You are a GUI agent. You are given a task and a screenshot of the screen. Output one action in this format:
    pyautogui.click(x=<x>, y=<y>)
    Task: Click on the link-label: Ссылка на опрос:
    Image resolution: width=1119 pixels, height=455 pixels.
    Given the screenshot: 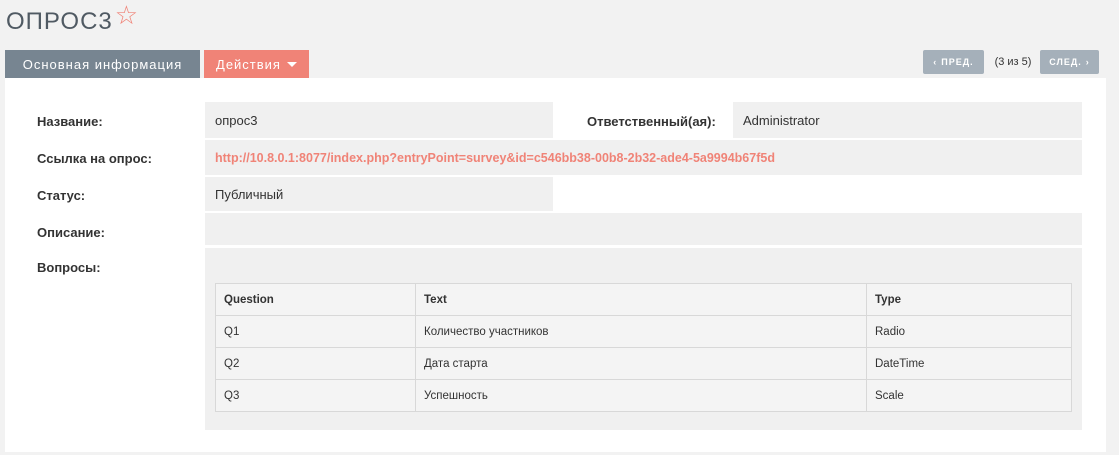 What is the action you would take?
    pyautogui.click(x=94, y=158)
    